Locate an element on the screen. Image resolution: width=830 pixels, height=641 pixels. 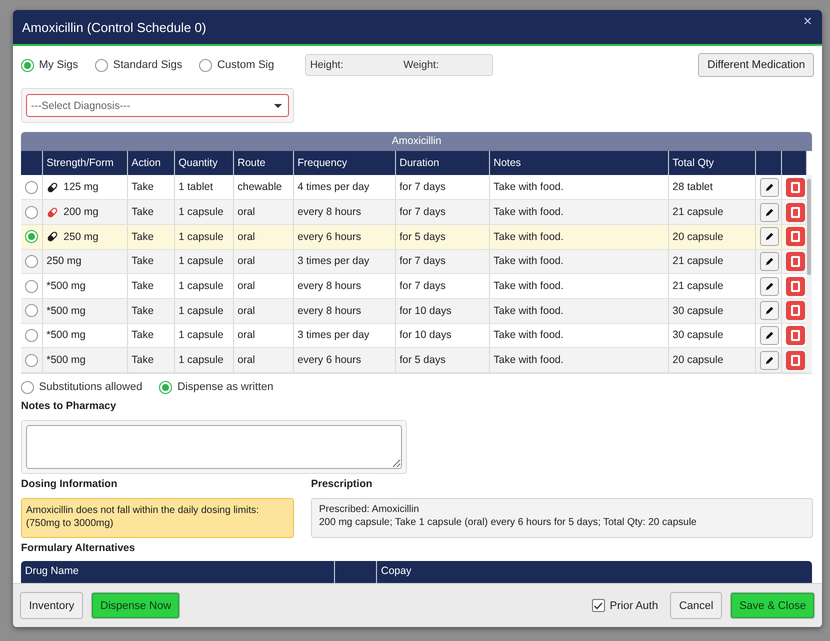
table-cell: chewable is located at coordinates (260, 187).